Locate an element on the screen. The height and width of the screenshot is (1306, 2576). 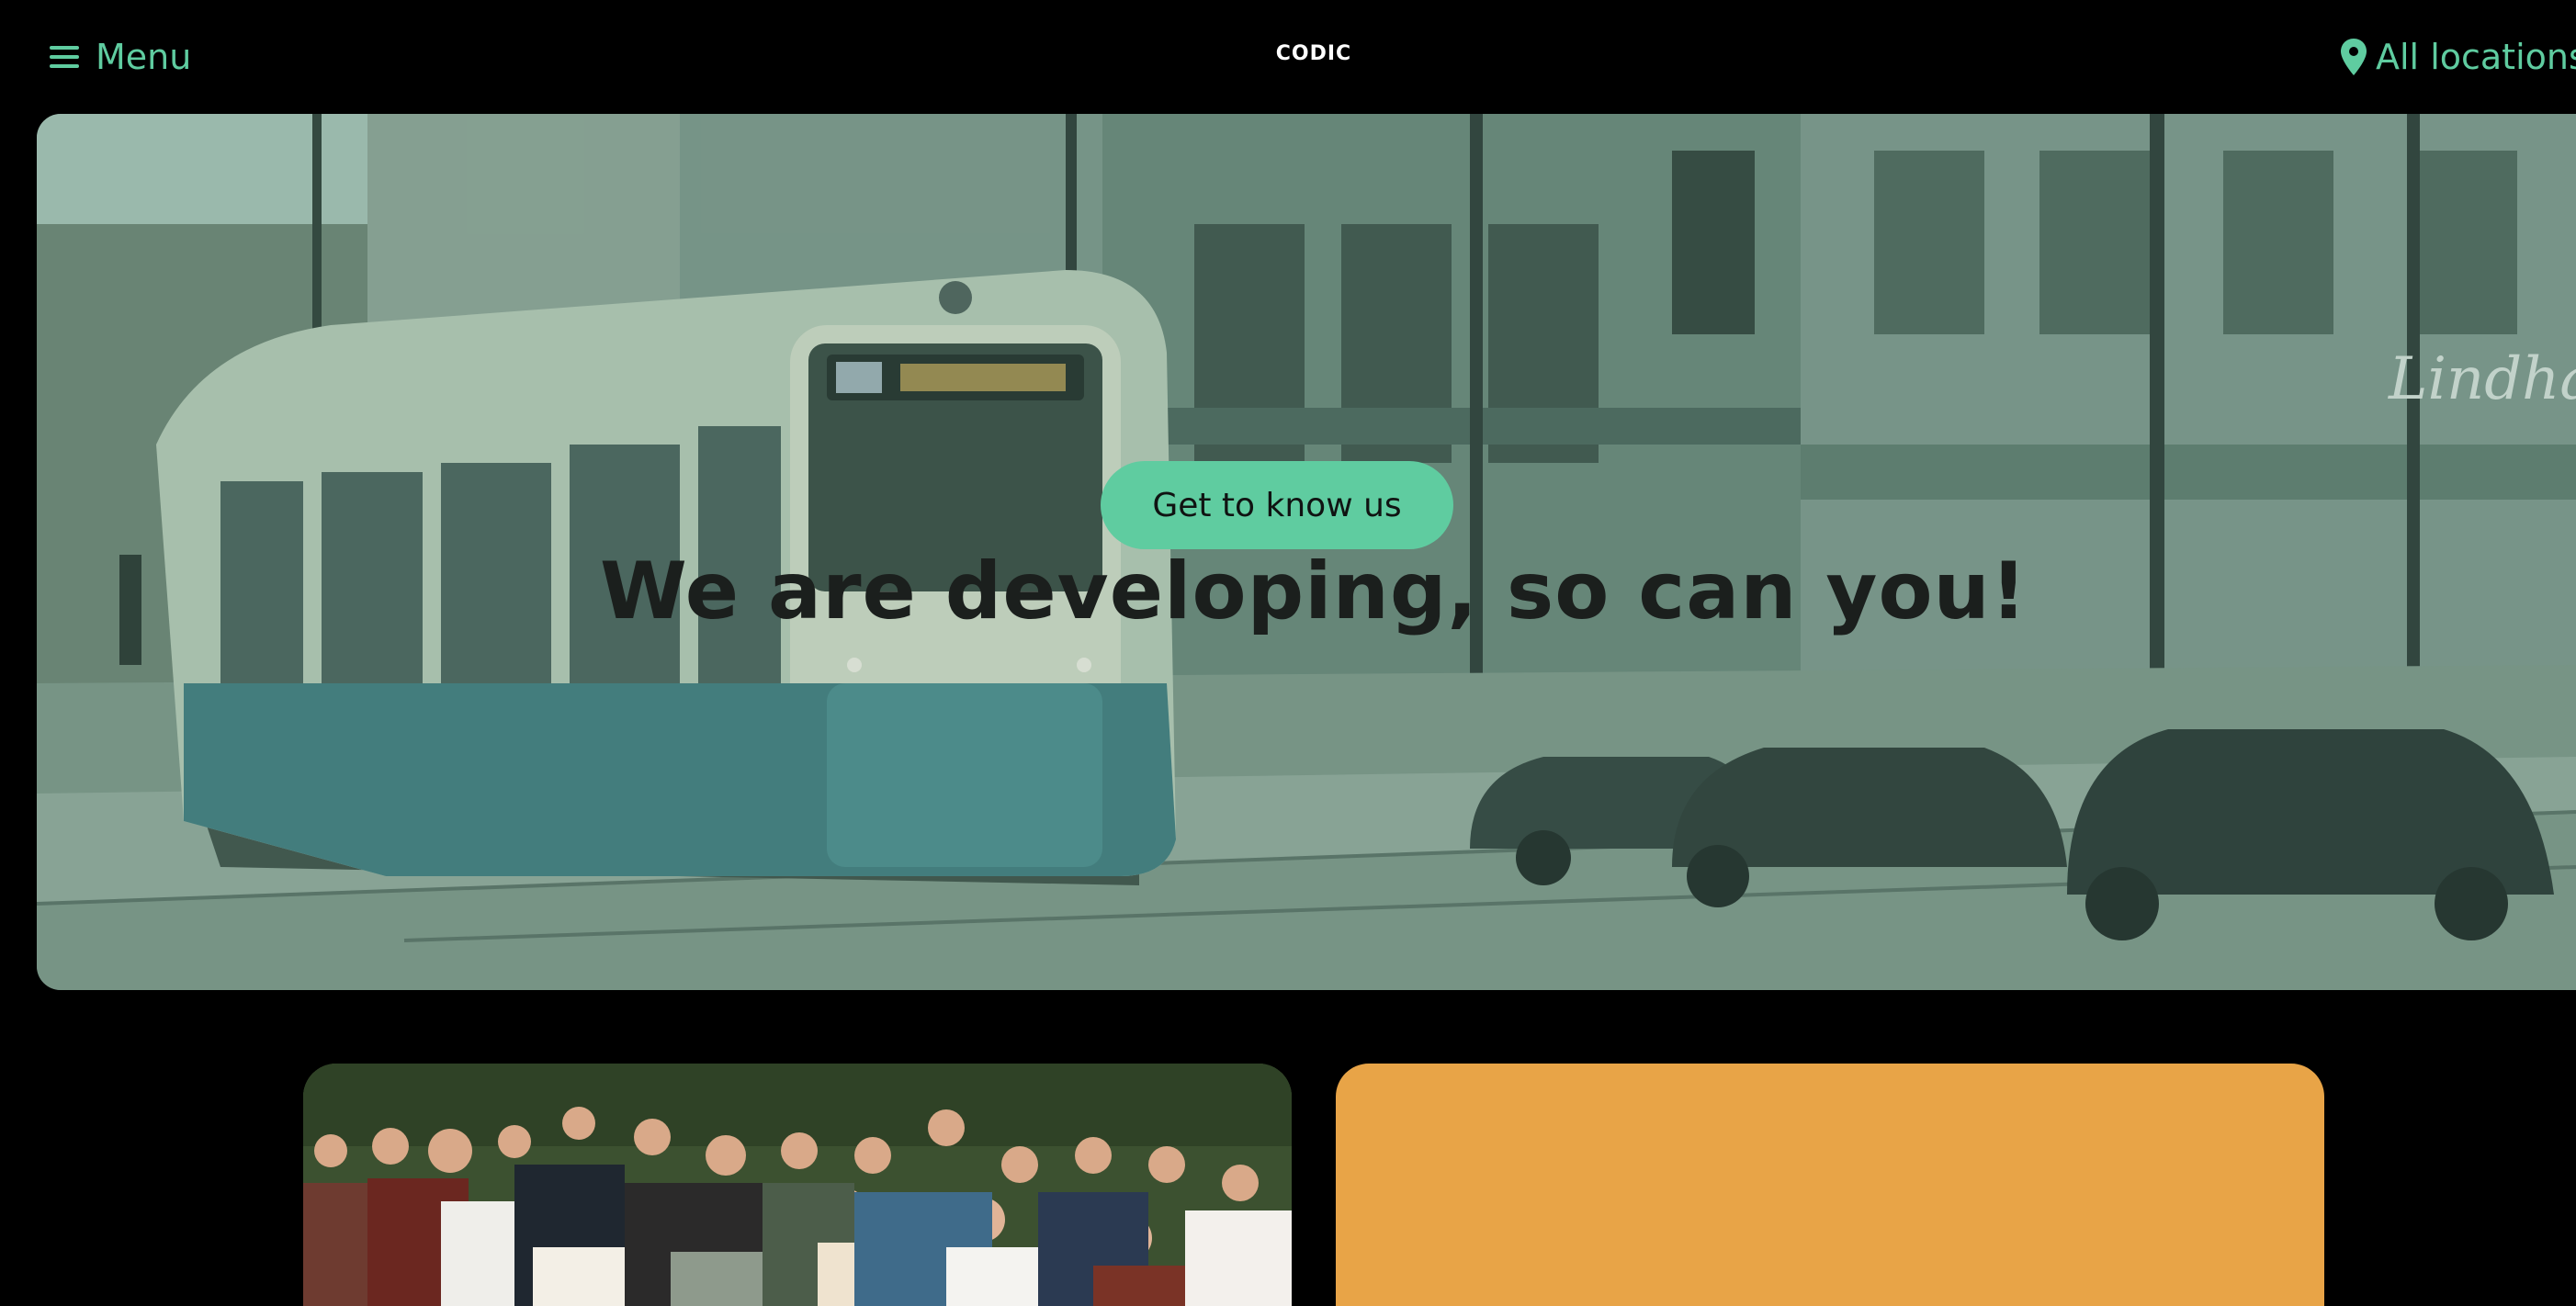
team-photo-card is located at coordinates (797, 1185).